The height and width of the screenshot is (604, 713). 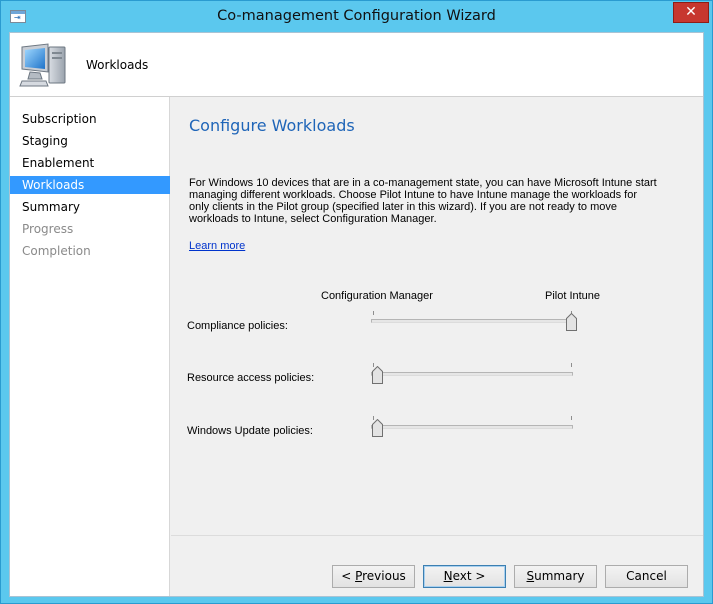 I want to click on summary-button-mnemonic: S, so click(x=530, y=576).